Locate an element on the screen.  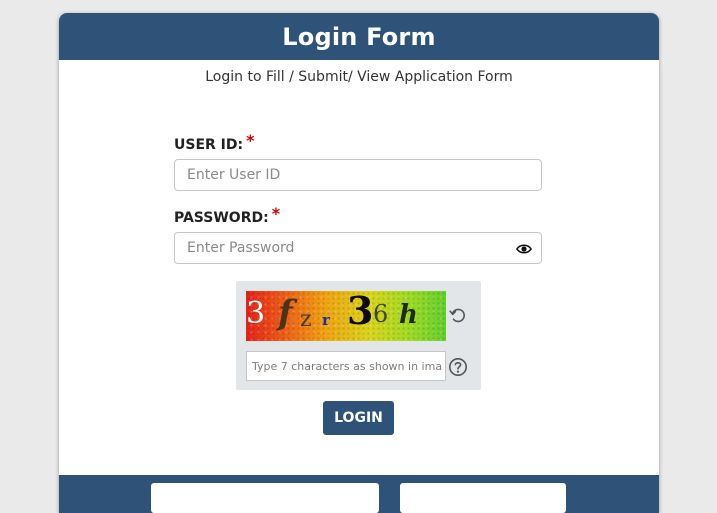
password-field is located at coordinates (358, 248).